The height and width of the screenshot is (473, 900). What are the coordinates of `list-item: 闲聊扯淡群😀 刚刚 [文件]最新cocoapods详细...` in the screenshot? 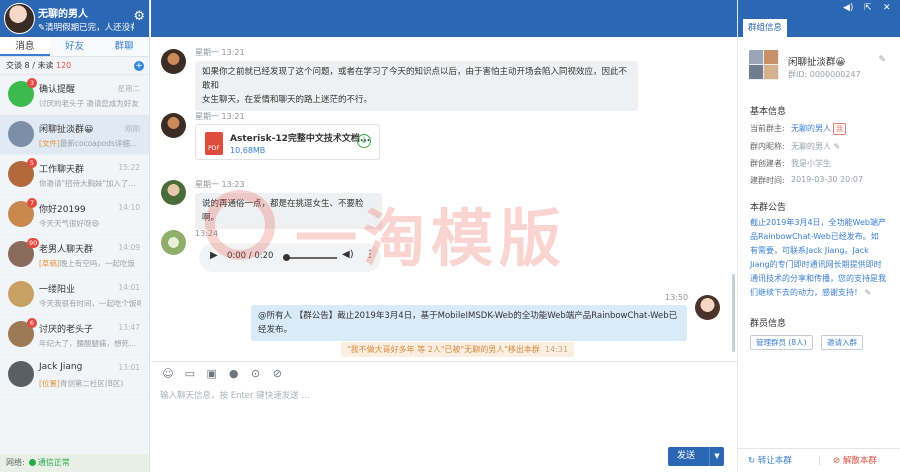 It's located at (74, 135).